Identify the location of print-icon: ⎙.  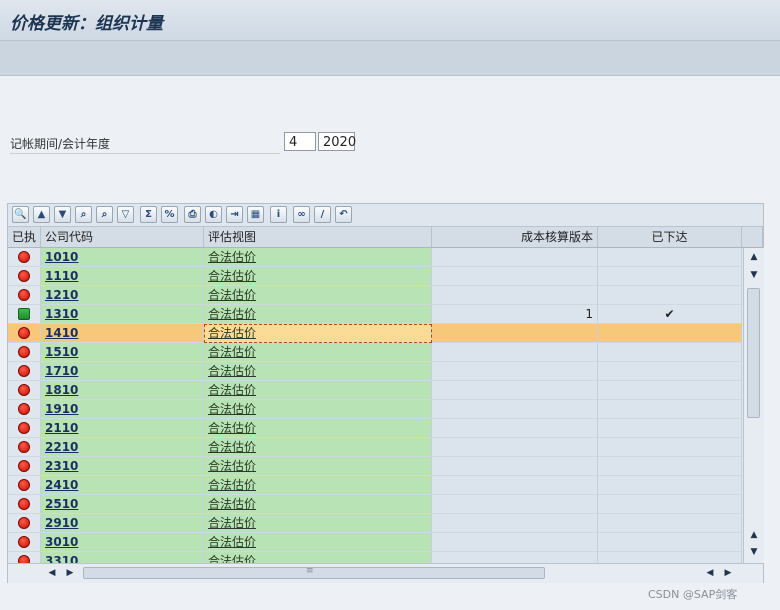
(192, 214).